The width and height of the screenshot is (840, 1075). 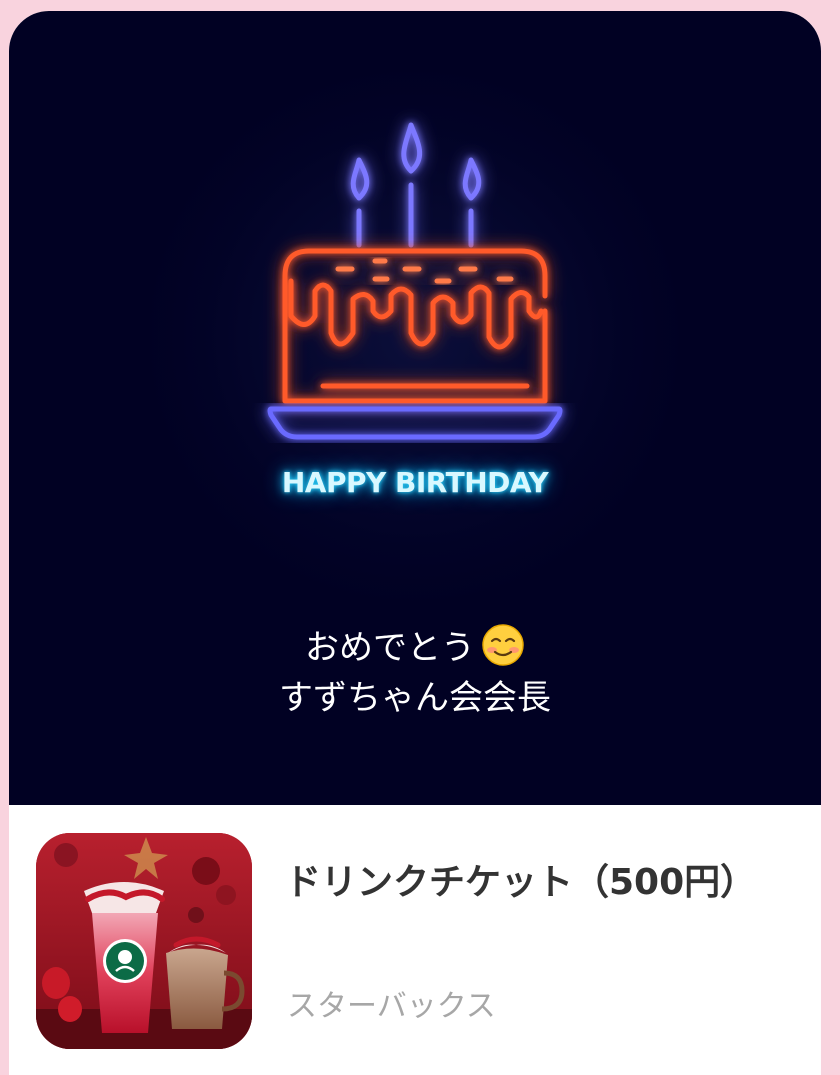 What do you see at coordinates (424, 271) in the screenshot?
I see `sprinkles` at bounding box center [424, 271].